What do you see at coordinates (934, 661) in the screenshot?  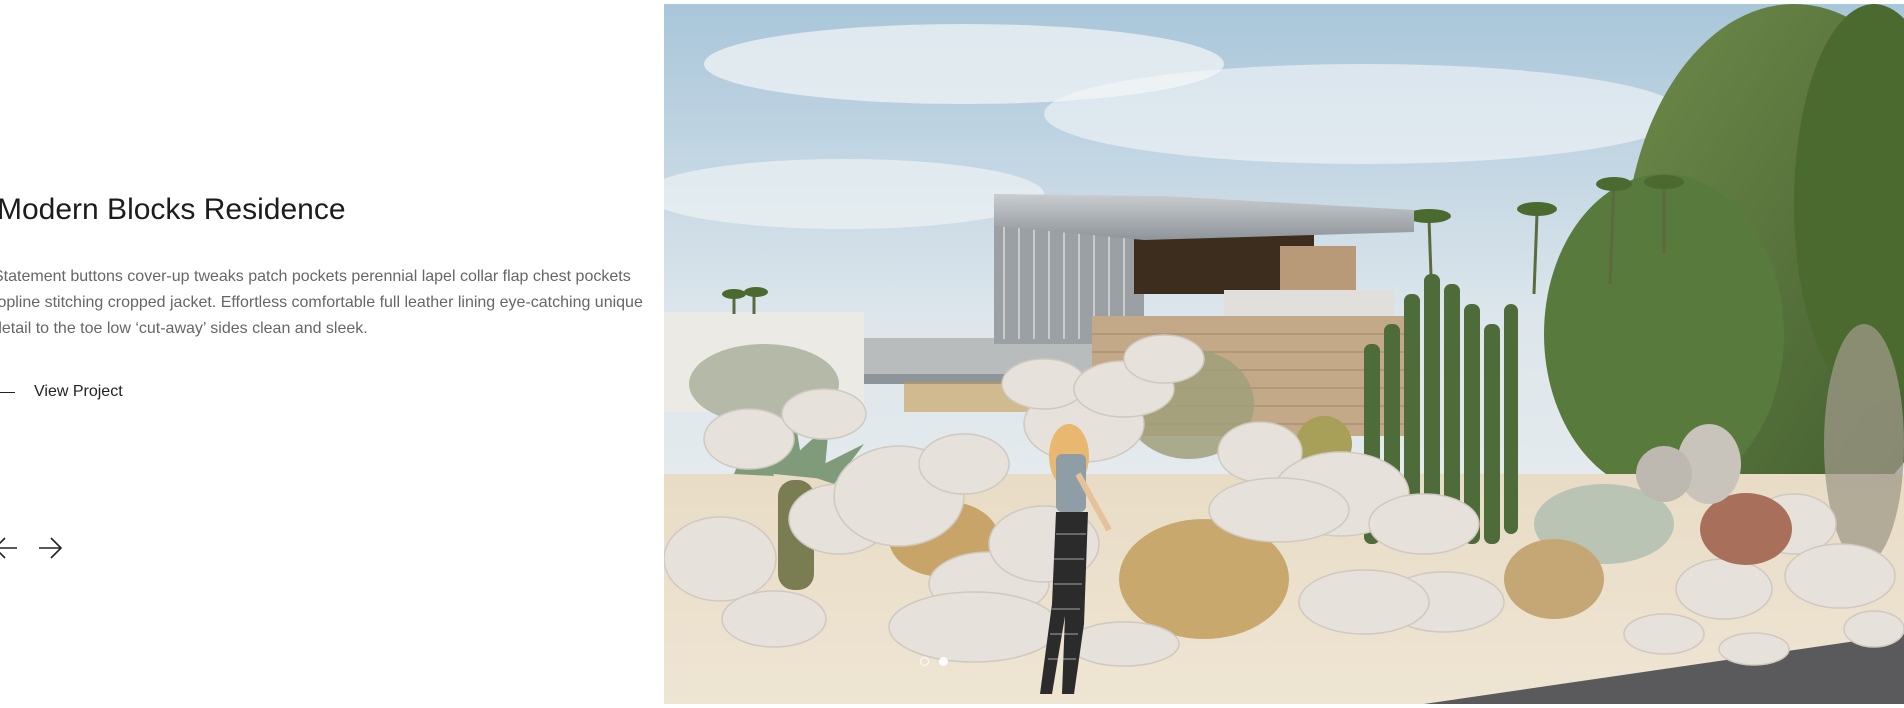 I see `slider-pagination` at bounding box center [934, 661].